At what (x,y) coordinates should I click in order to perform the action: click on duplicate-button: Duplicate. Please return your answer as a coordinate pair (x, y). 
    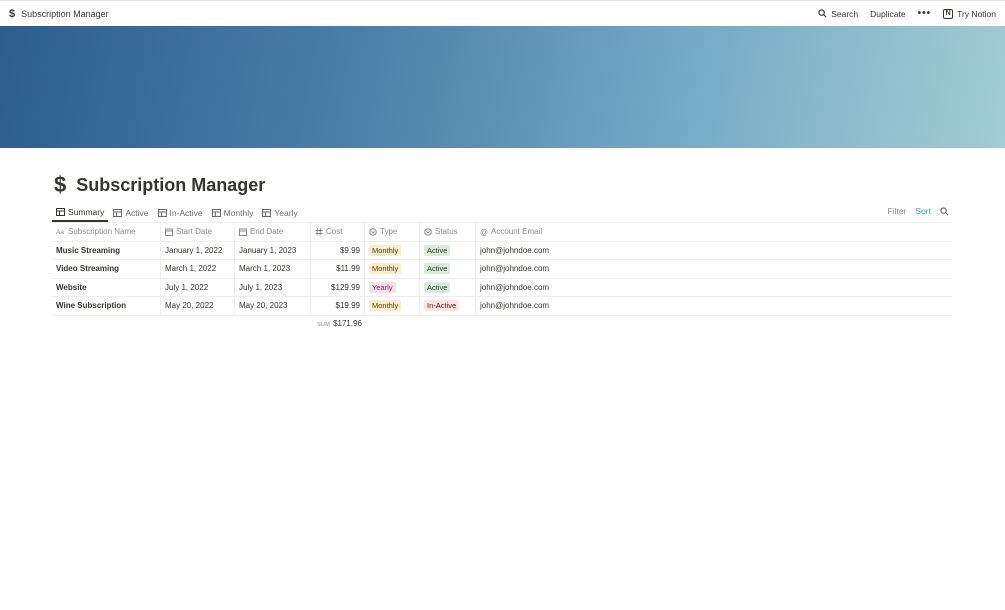
    Looking at the image, I should click on (887, 14).